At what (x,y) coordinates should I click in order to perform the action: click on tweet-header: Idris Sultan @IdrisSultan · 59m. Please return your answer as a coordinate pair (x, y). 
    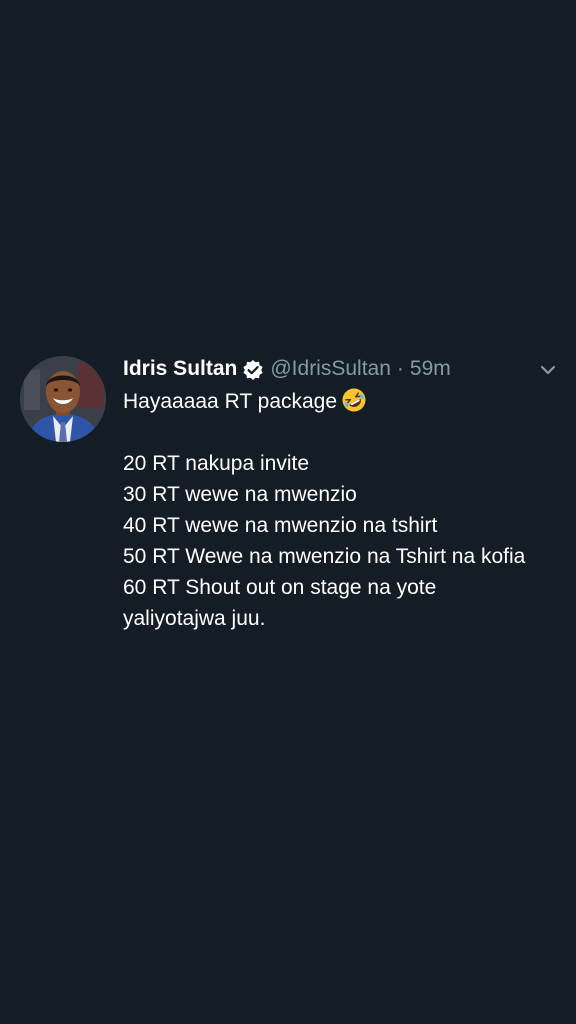
    Looking at the image, I should click on (333, 369).